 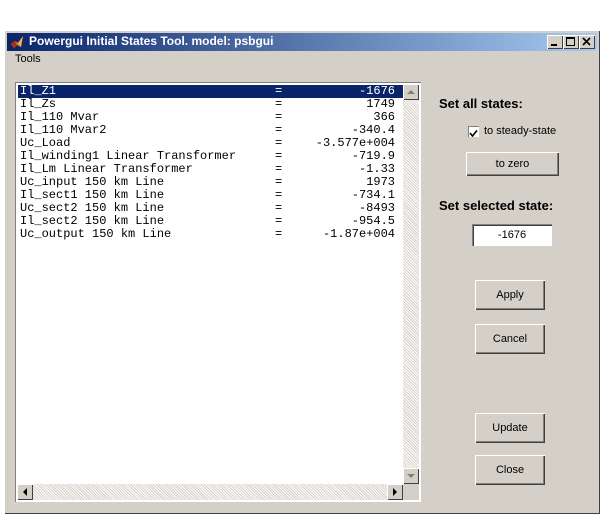 I want to click on arrow-left-icon, so click(x=25, y=492).